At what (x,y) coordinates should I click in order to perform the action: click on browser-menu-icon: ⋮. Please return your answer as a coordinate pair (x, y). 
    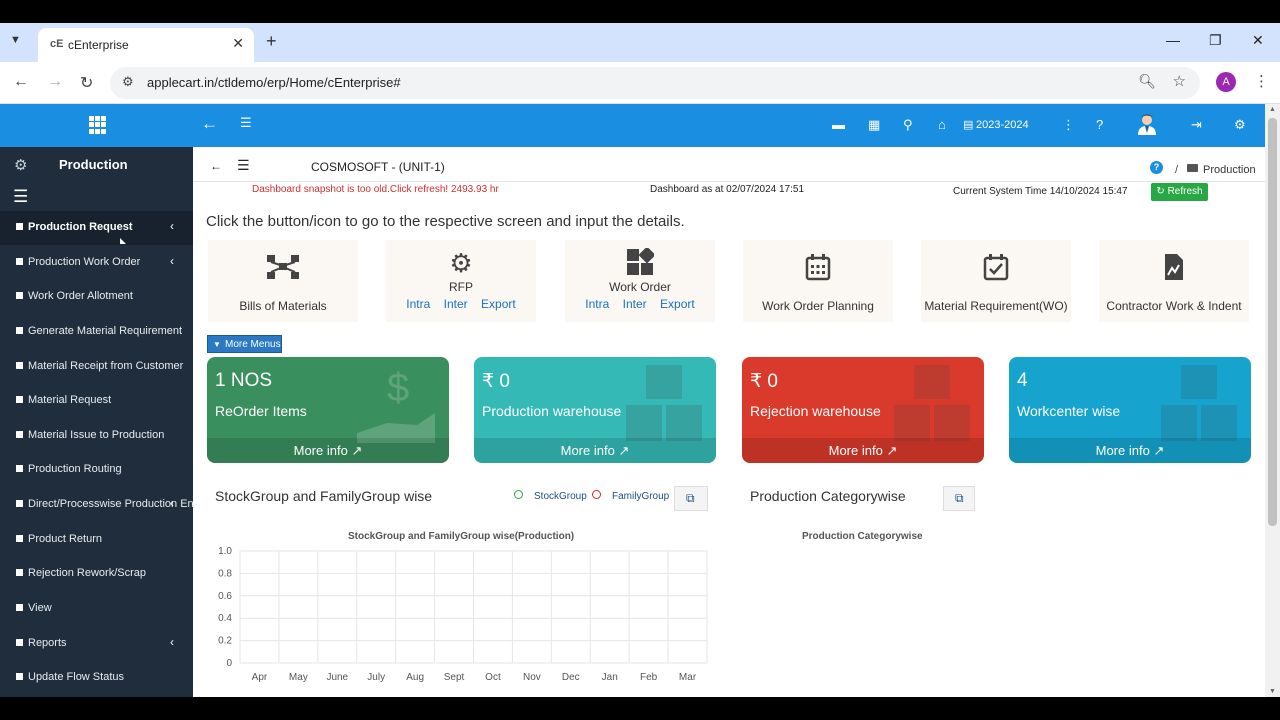
    Looking at the image, I should click on (1261, 81).